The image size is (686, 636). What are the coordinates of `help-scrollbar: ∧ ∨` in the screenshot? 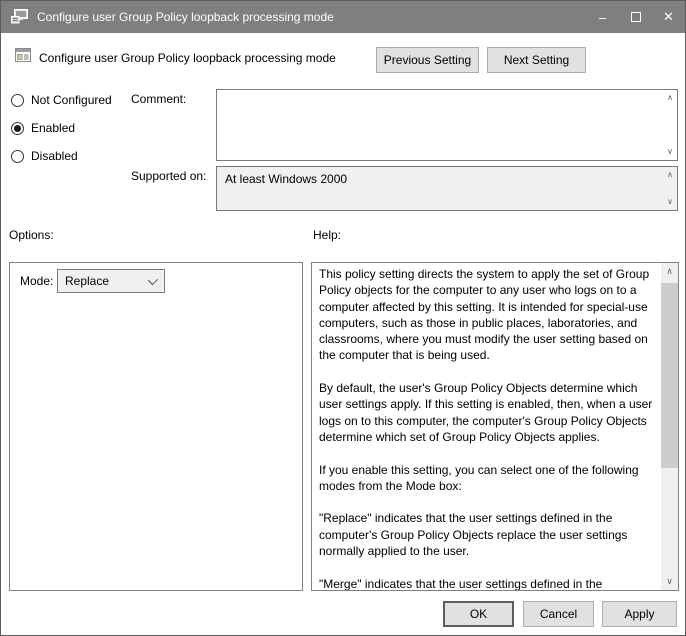 It's located at (669, 426).